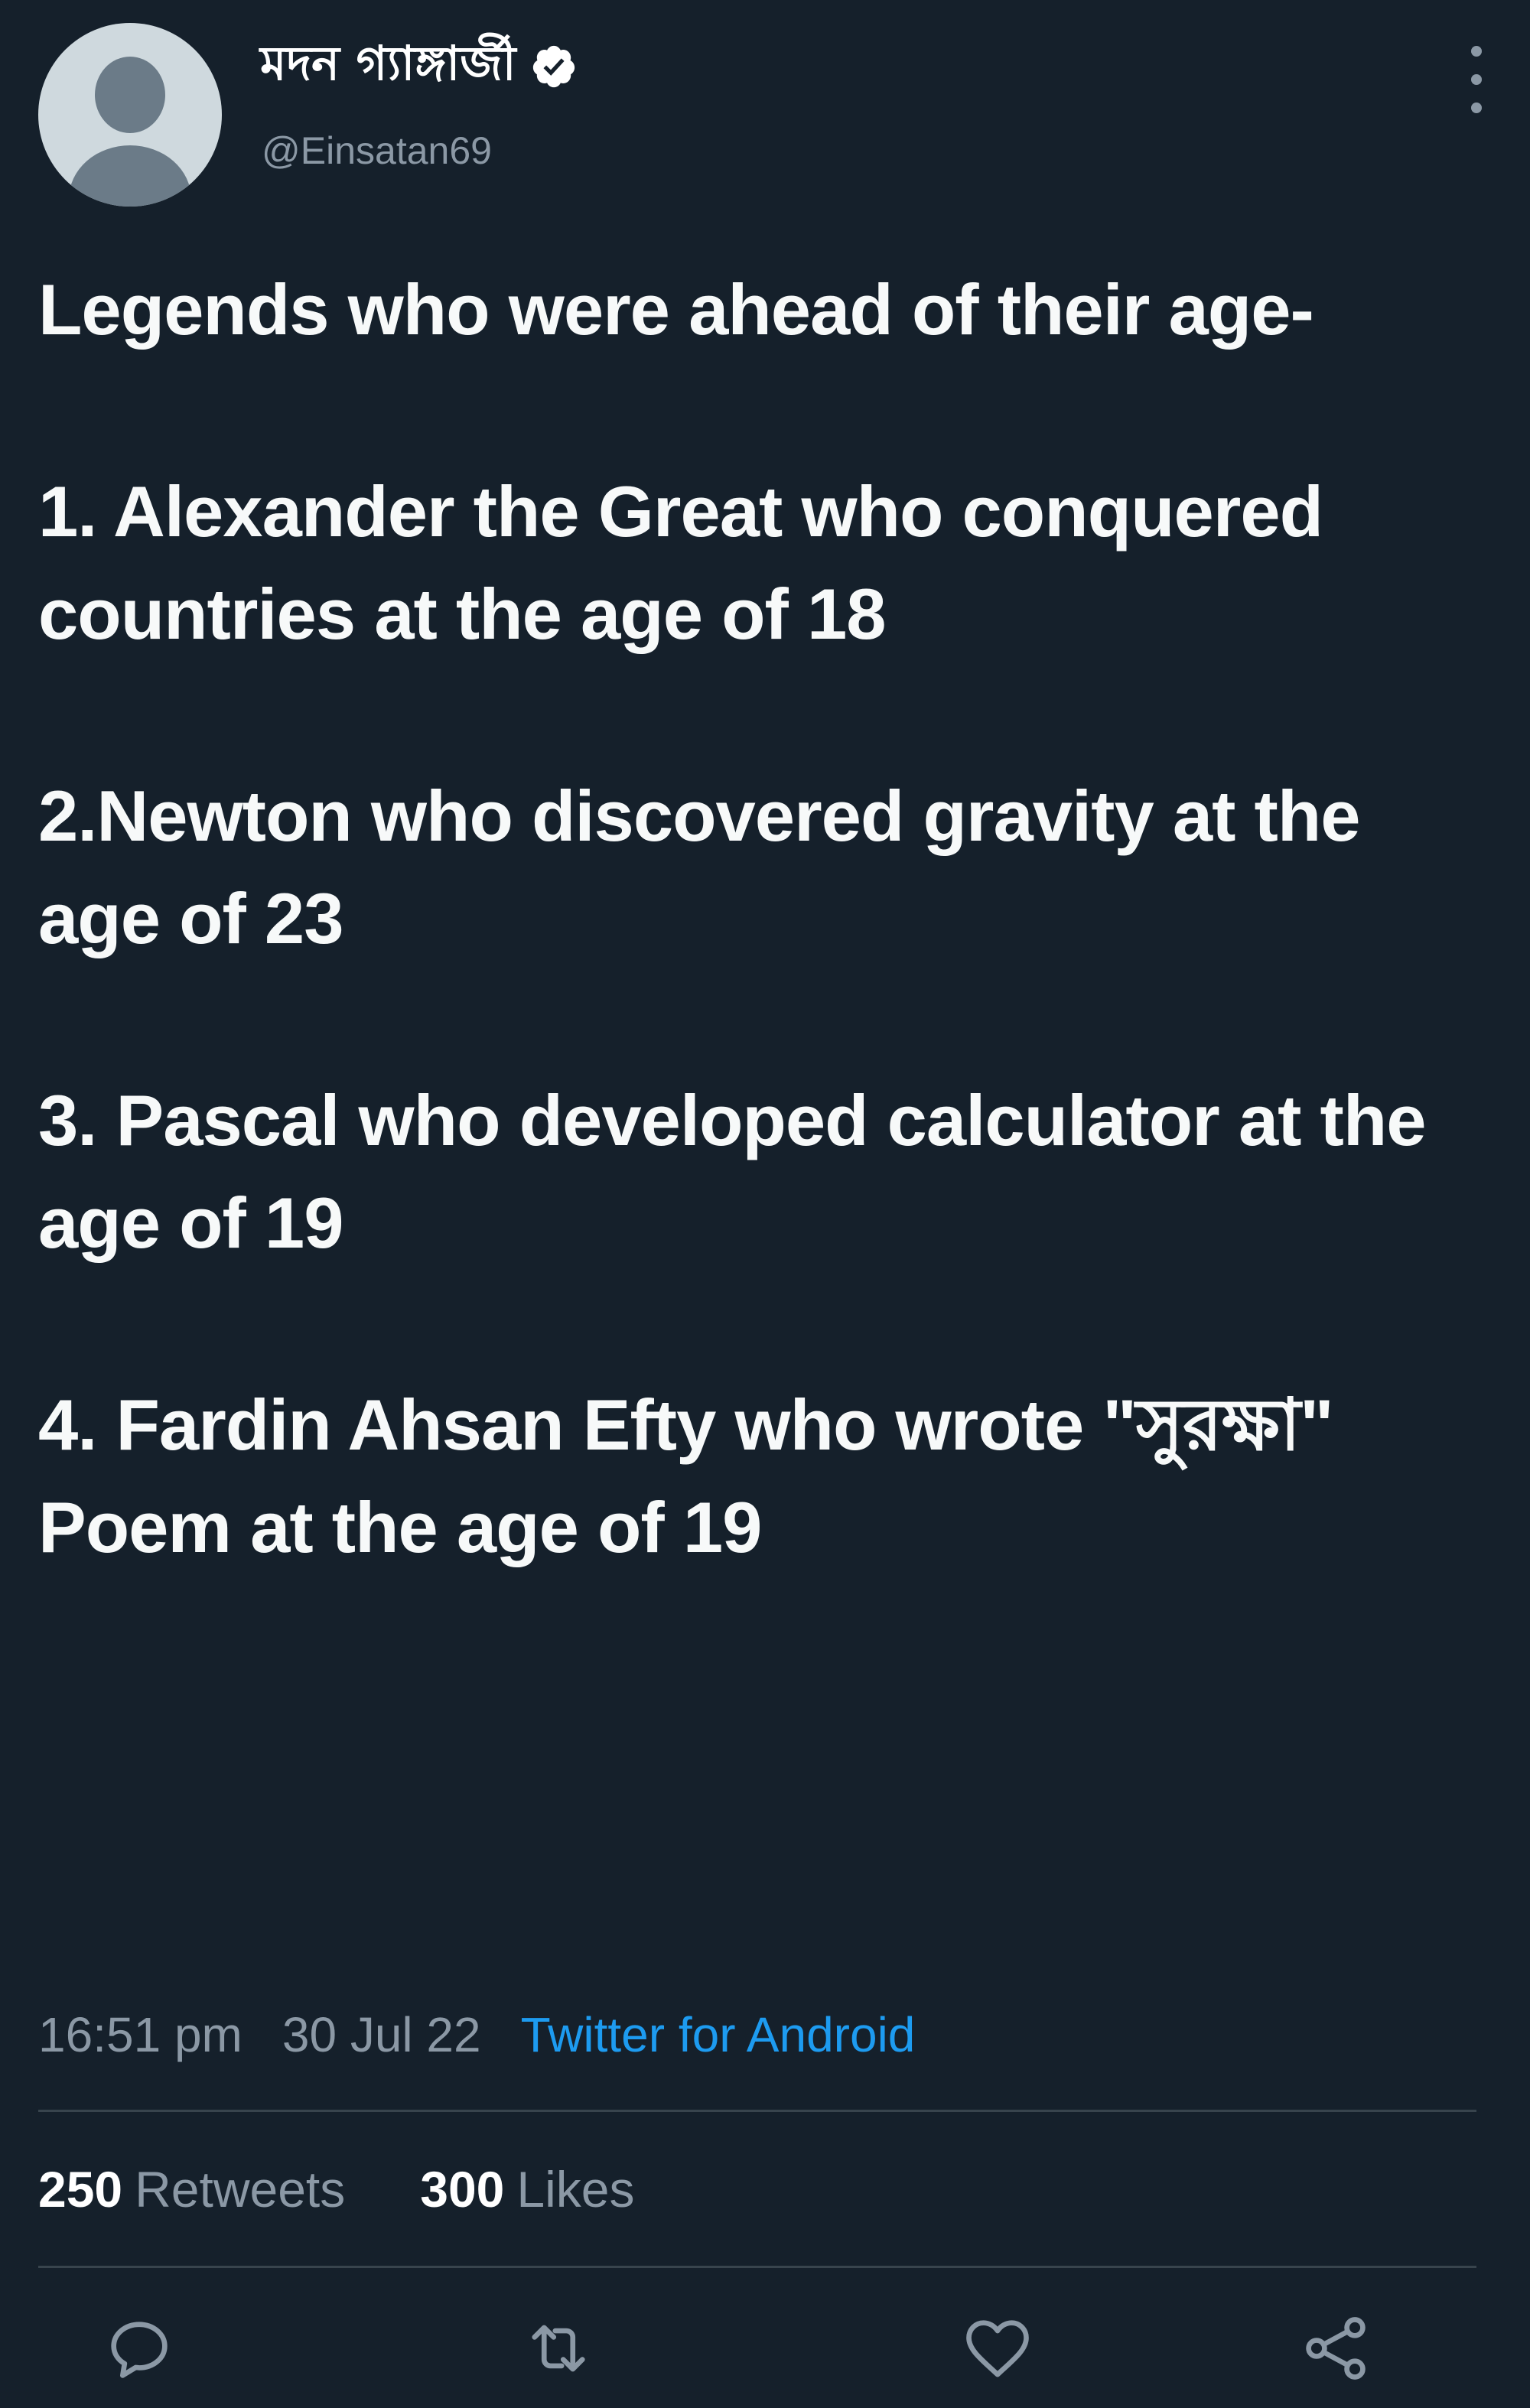  Describe the element at coordinates (382, 2034) in the screenshot. I see `tweet-date: 30 Jul 22` at that location.